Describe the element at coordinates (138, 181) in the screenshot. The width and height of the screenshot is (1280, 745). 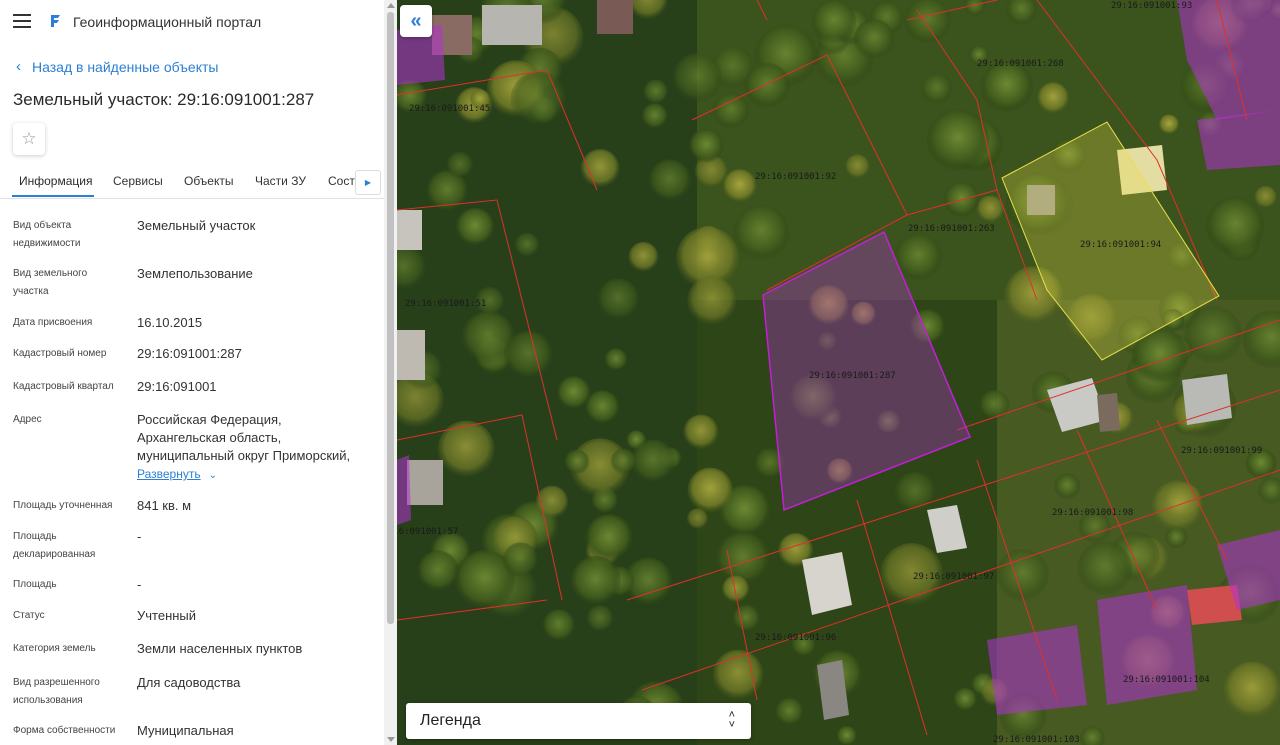
I see `tab-services: Сервисы` at that location.